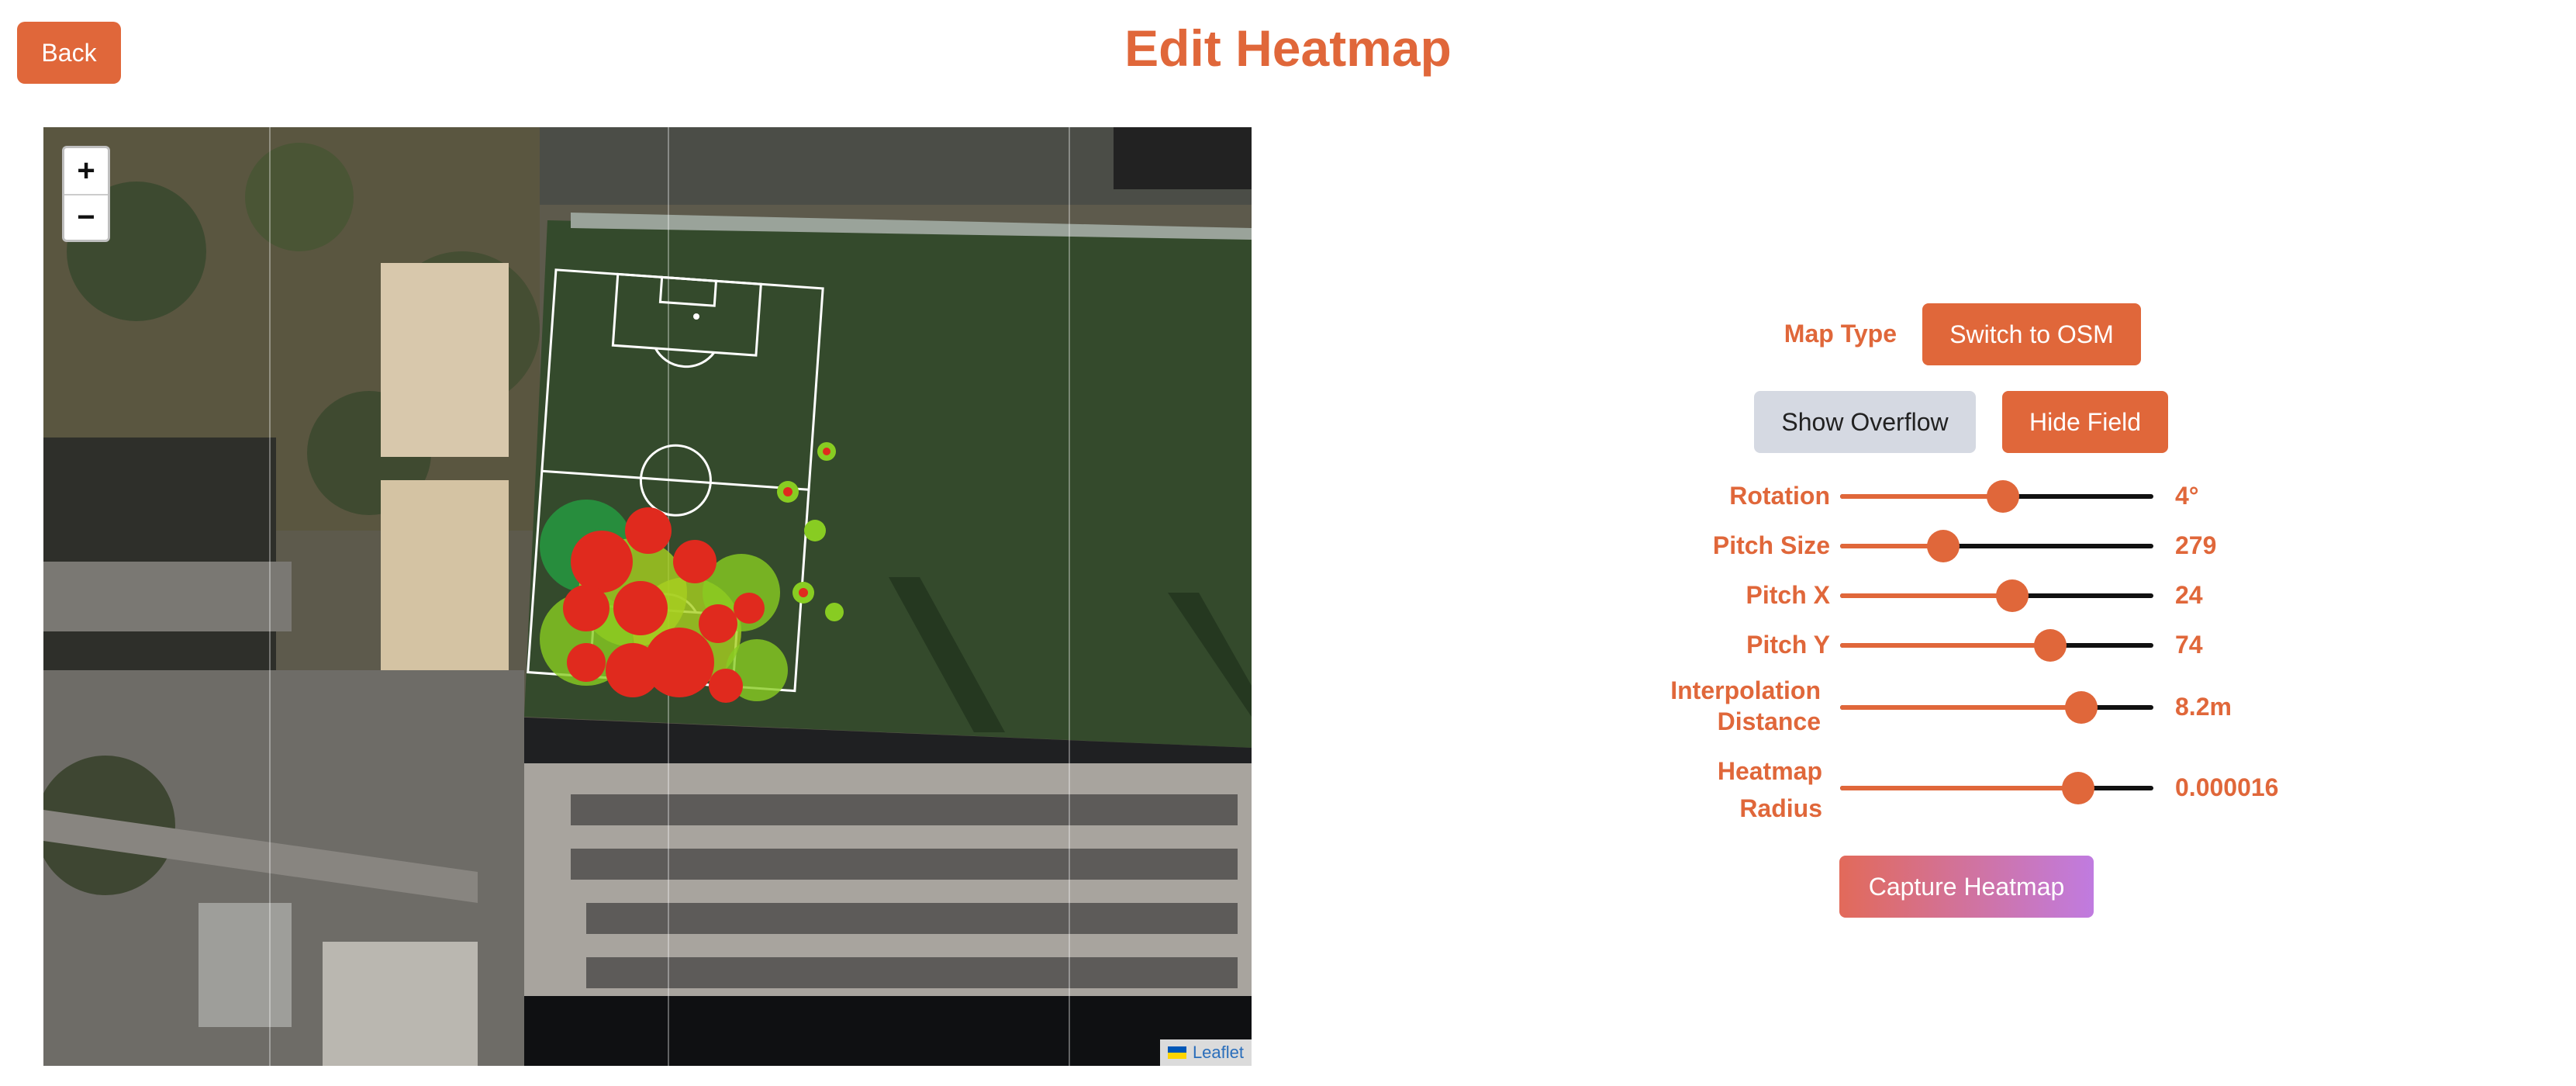  What do you see at coordinates (1841, 334) in the screenshot?
I see `map-type-label: Map Type` at bounding box center [1841, 334].